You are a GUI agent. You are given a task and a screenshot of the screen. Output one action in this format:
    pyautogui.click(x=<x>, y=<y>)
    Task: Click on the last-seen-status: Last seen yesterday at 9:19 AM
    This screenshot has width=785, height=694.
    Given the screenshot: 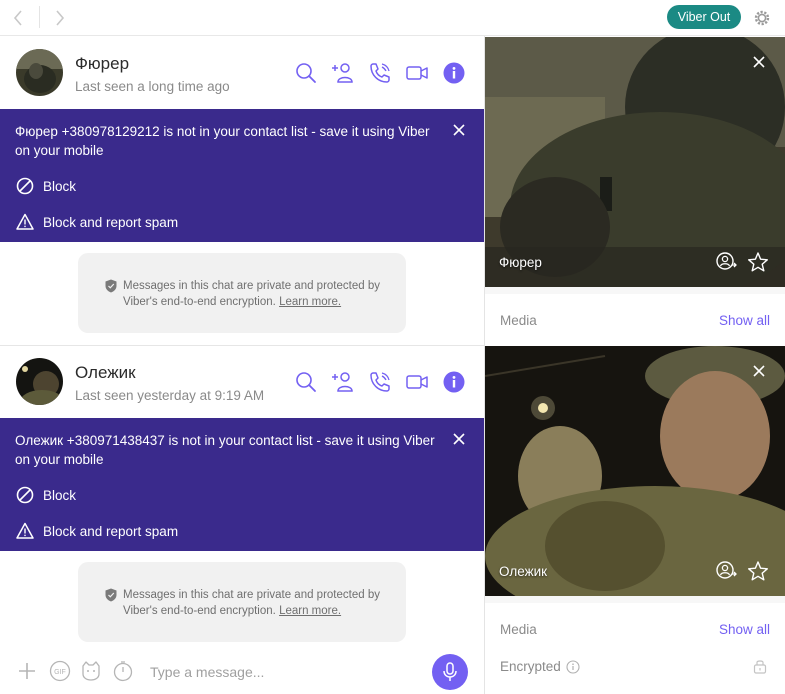 What is the action you would take?
    pyautogui.click(x=170, y=395)
    